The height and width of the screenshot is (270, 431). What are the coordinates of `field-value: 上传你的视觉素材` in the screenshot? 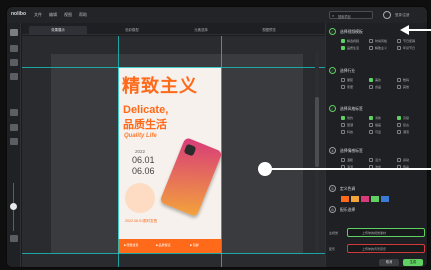 It's located at (374, 233).